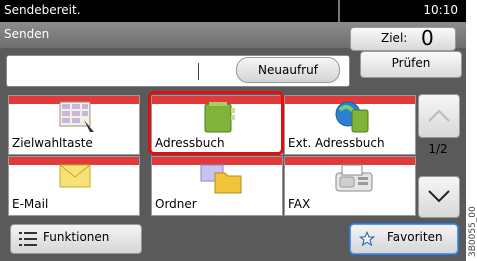  I want to click on scroll-up-button, so click(439, 116).